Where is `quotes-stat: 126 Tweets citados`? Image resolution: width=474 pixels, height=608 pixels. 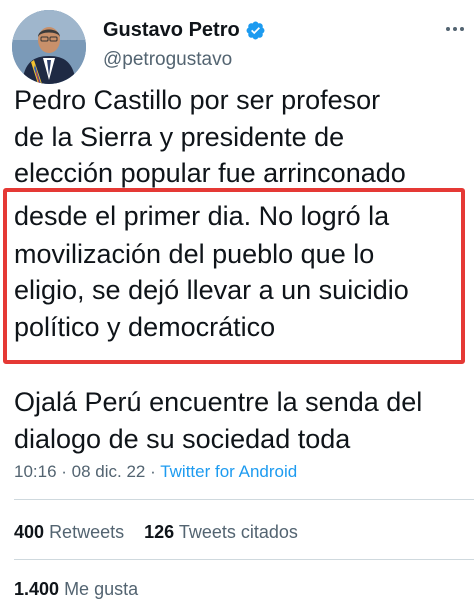 quotes-stat: 126 Tweets citados is located at coordinates (221, 532).